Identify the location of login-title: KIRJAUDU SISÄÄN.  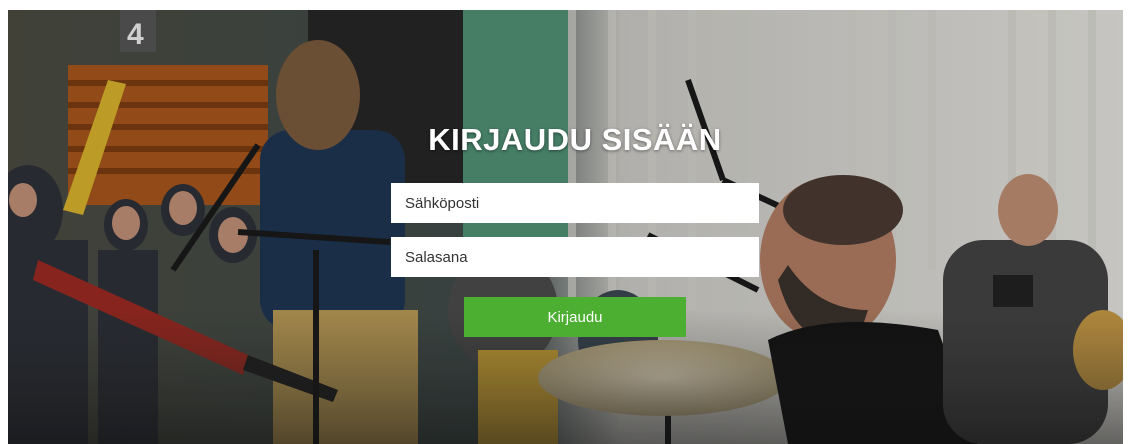
(575, 139).